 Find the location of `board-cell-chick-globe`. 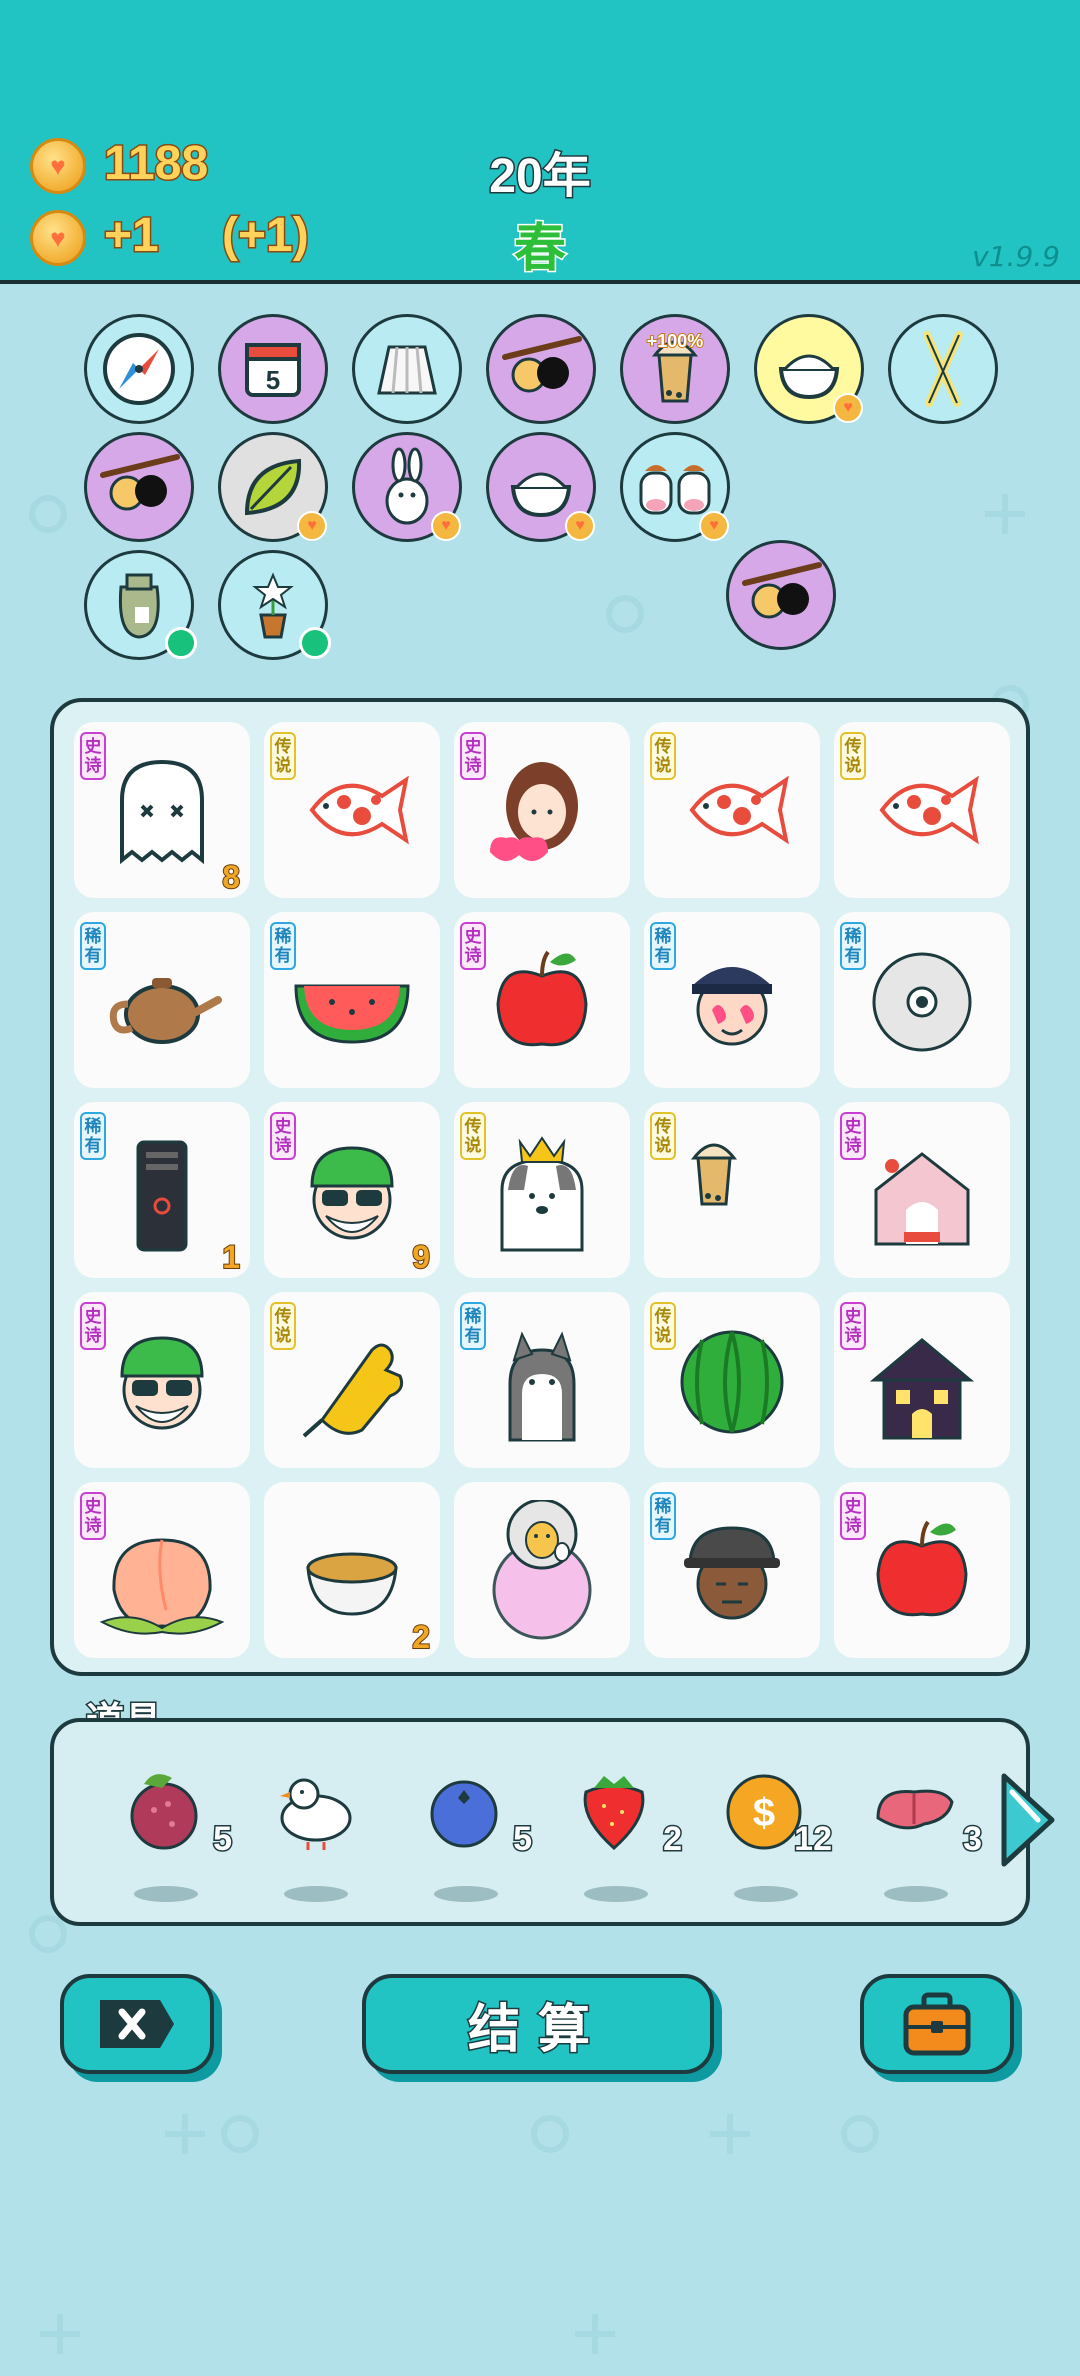

board-cell-chick-globe is located at coordinates (542, 1570).